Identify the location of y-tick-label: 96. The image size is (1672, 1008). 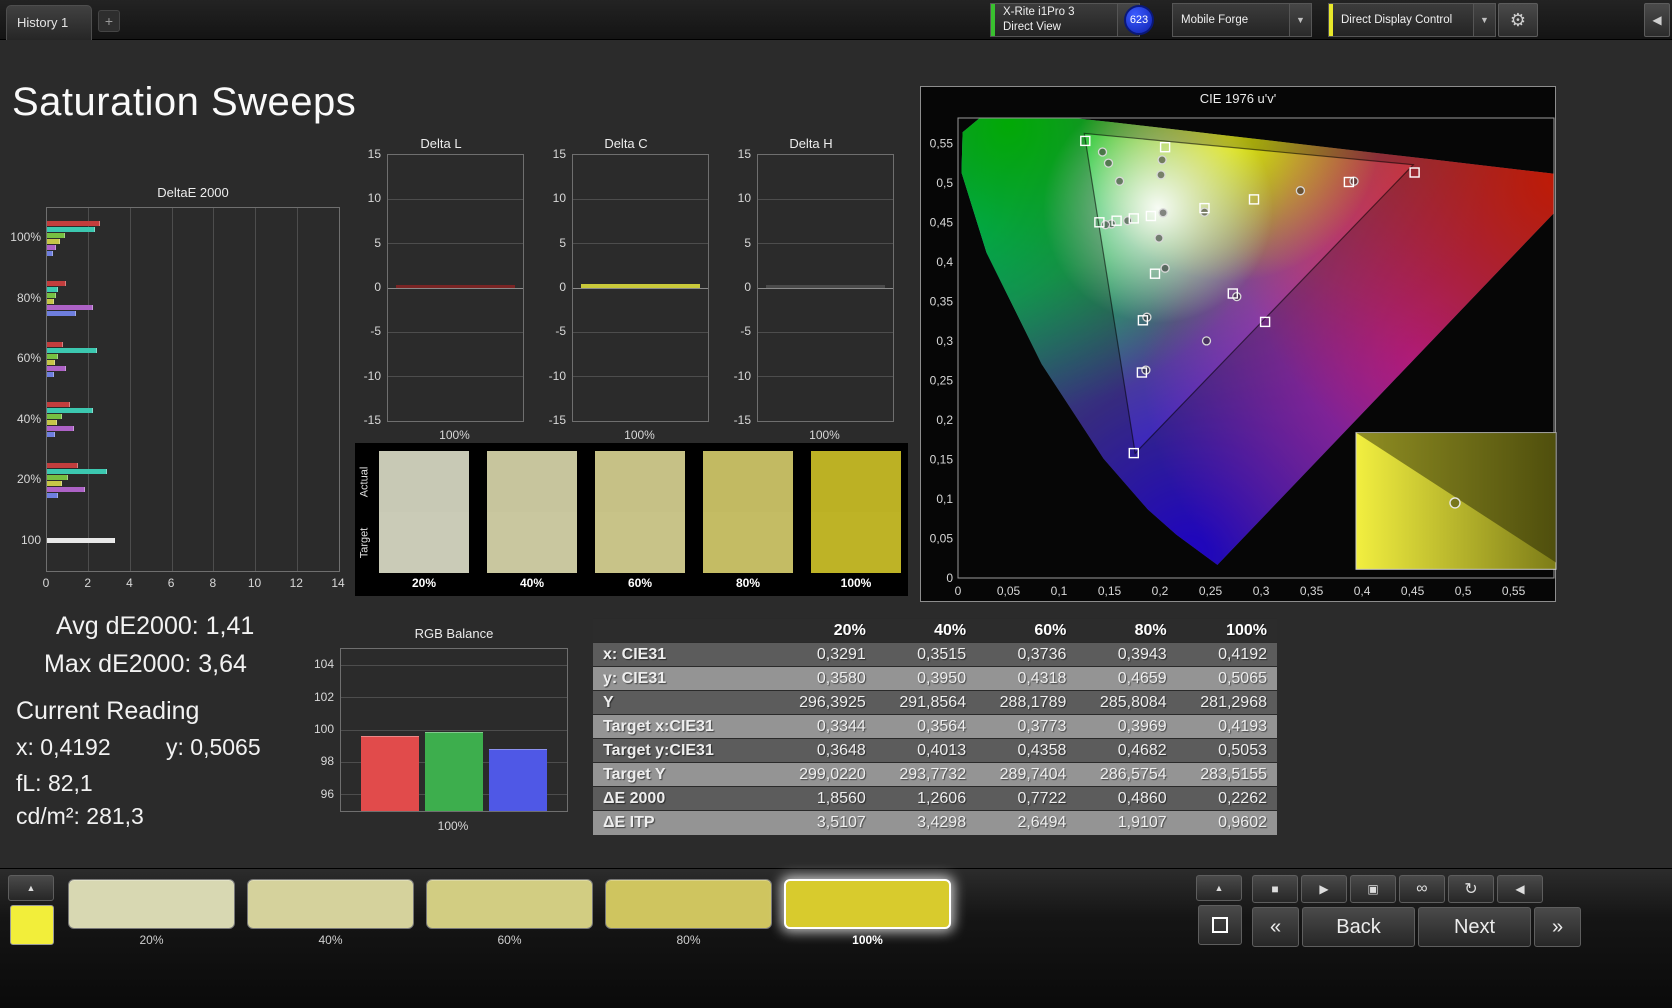
(327, 793).